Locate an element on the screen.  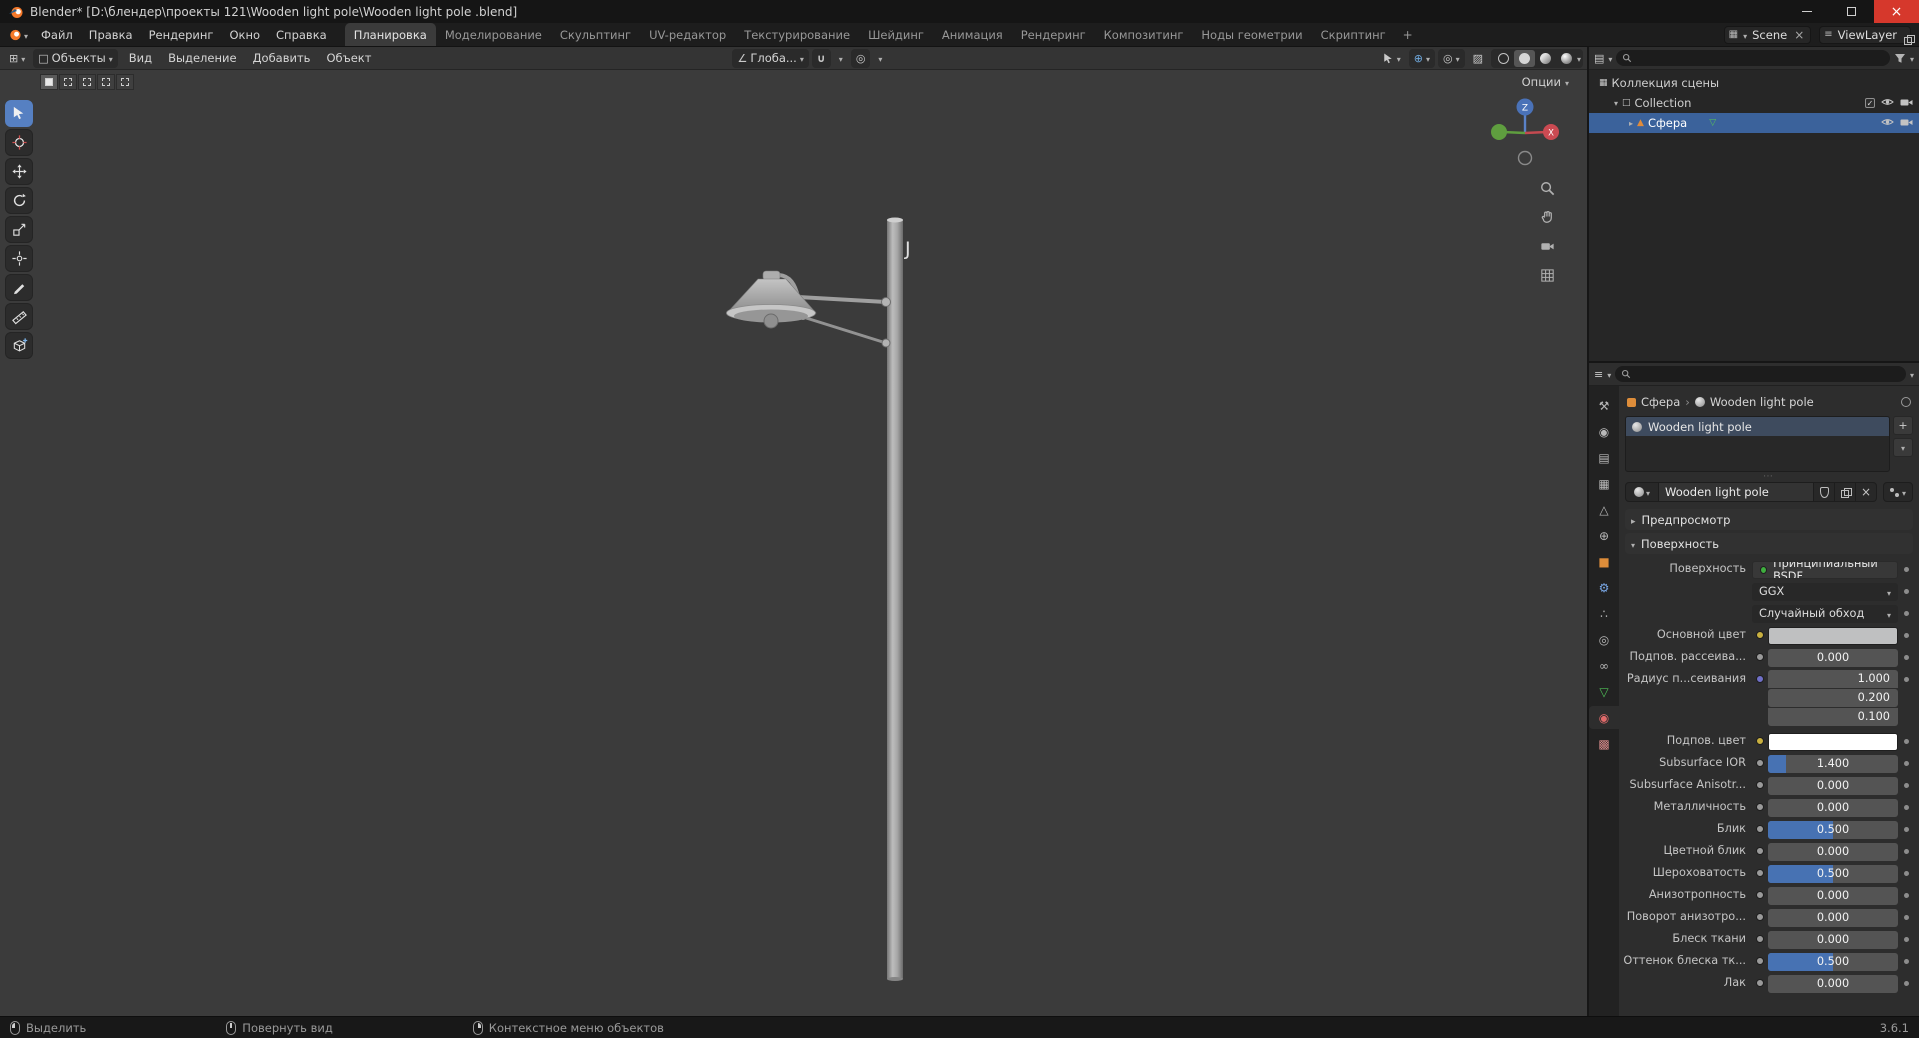
gizmo-z-negative is located at coordinates (1525, 158).